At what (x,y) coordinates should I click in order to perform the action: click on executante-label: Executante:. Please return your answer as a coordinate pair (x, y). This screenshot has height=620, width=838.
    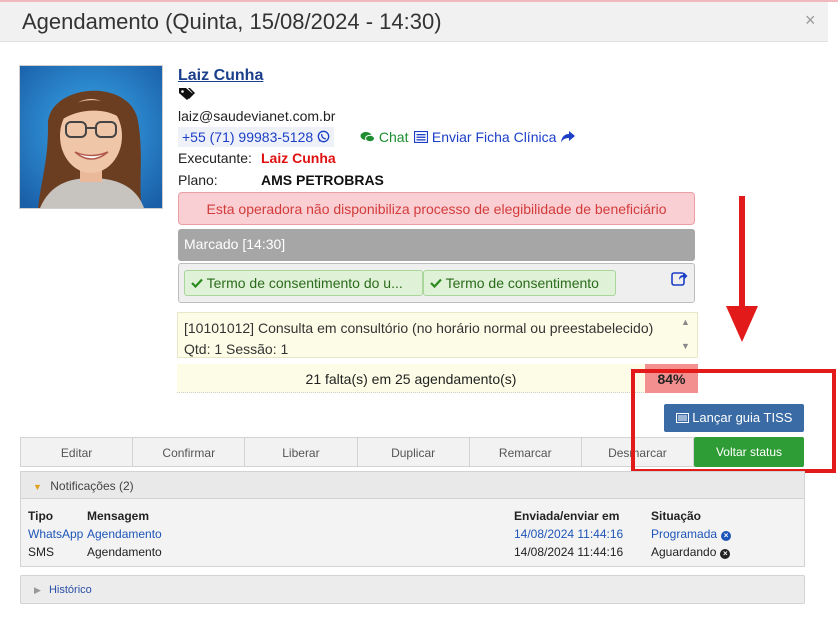
    Looking at the image, I should click on (215, 158).